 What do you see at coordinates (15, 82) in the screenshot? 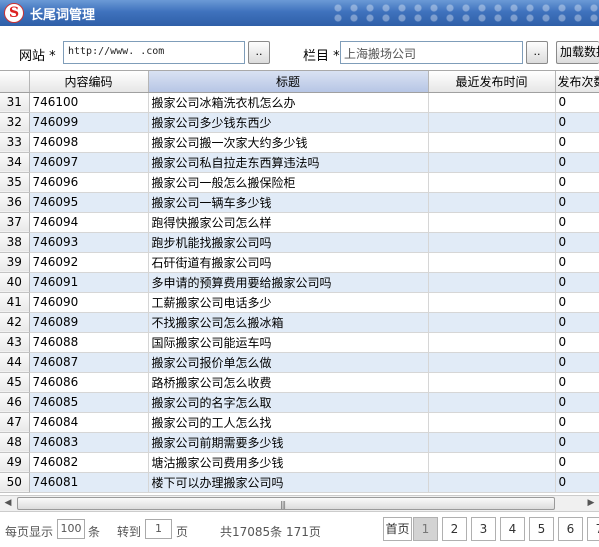
I see `row-number-header` at bounding box center [15, 82].